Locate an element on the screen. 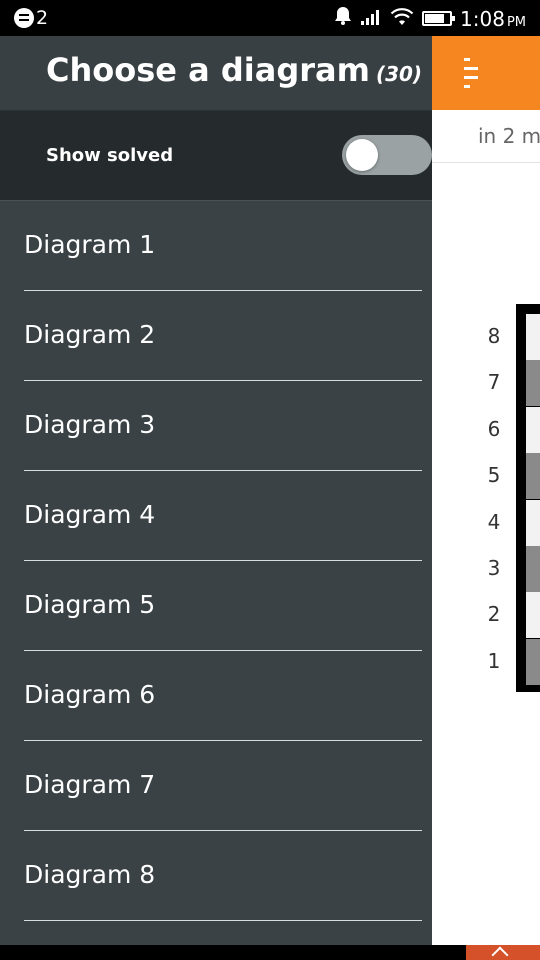 This screenshot has width=540, height=960. diagram-label: Diagram 6 is located at coordinates (90, 694).